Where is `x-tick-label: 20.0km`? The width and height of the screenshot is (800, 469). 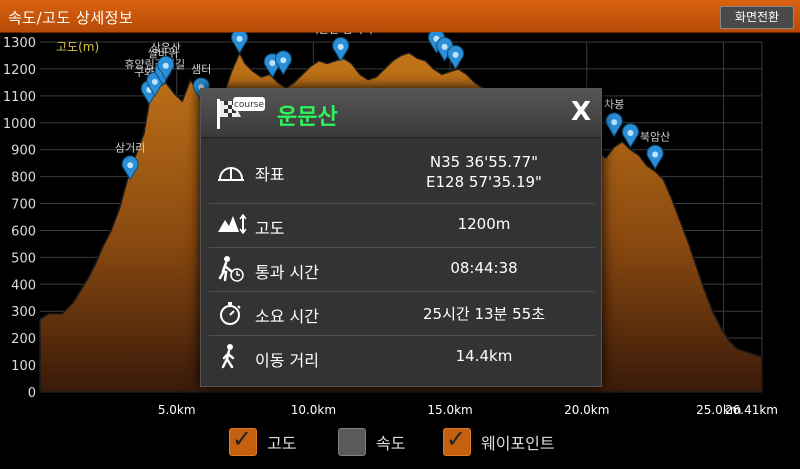
x-tick-label: 20.0km is located at coordinates (586, 410).